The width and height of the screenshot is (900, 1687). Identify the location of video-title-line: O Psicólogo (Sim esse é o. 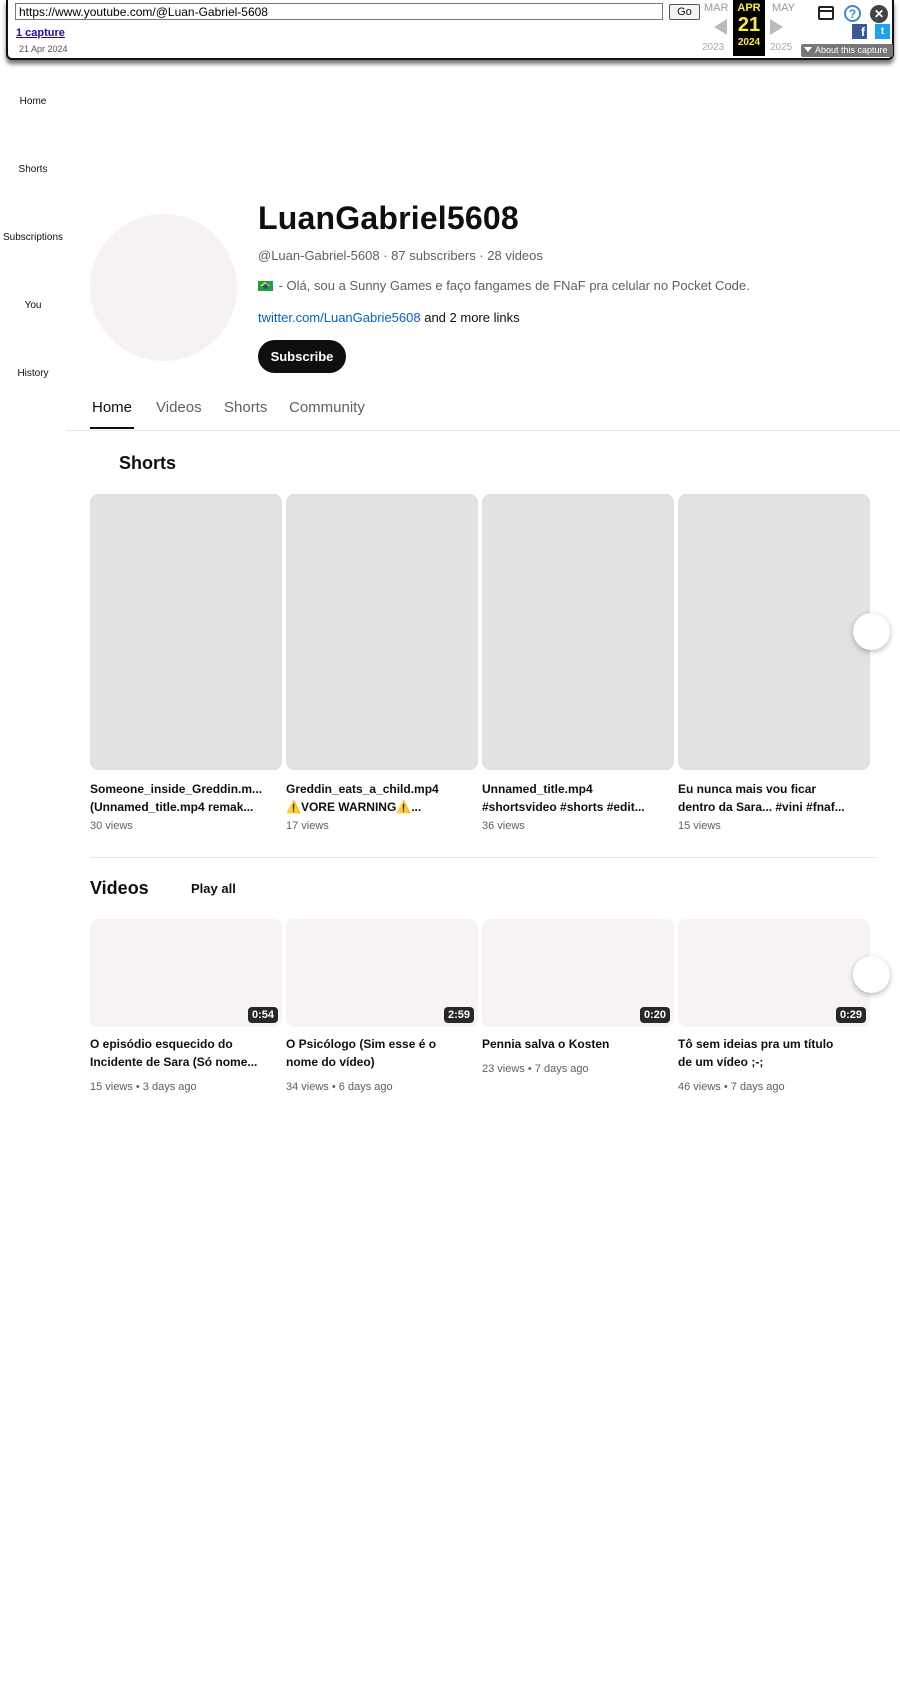
(361, 1044).